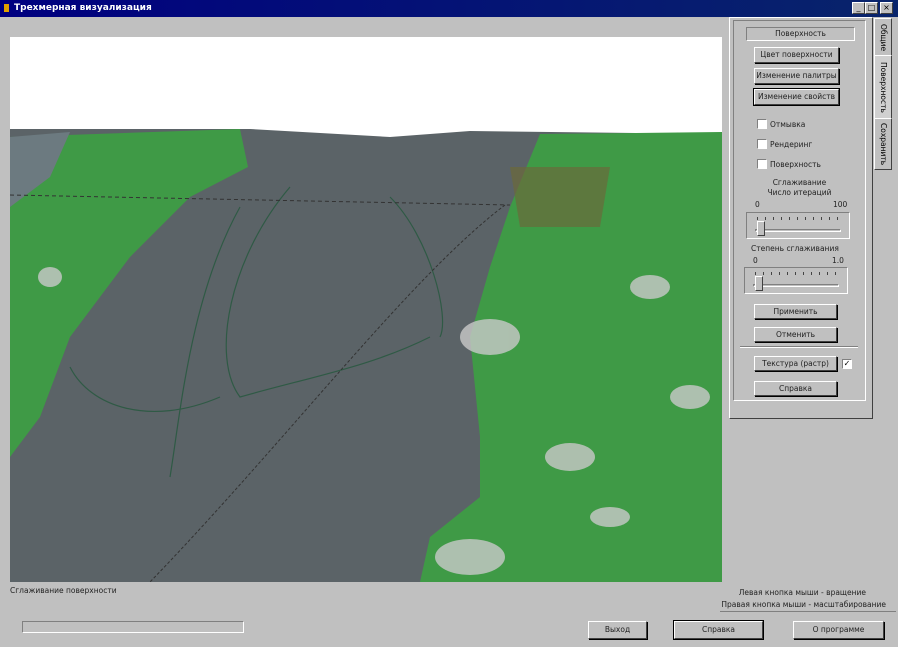  I want to click on smoothing-title: Сглаживание, so click(799, 182).